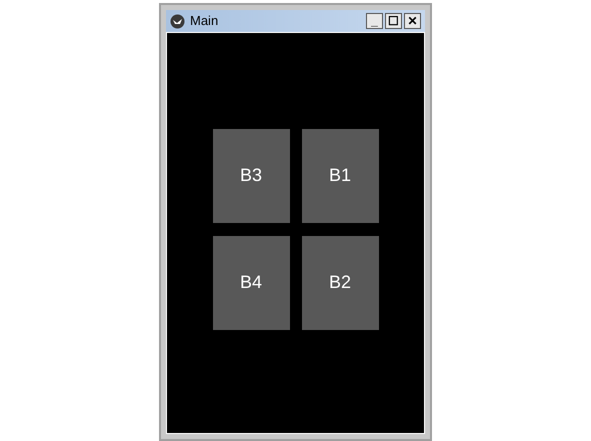 The width and height of the screenshot is (591, 441). What do you see at coordinates (177, 21) in the screenshot?
I see `app-icon` at bounding box center [177, 21].